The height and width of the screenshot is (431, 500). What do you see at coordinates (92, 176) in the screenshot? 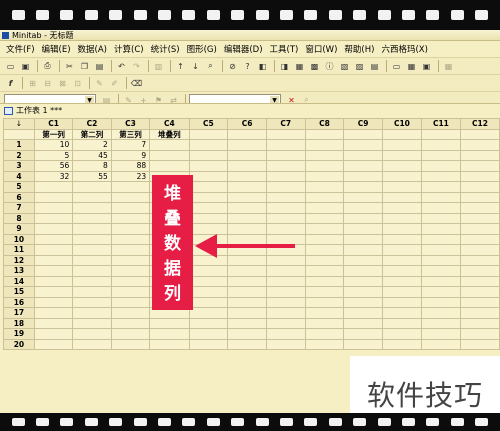
I see `data-cell: 55` at bounding box center [92, 176].